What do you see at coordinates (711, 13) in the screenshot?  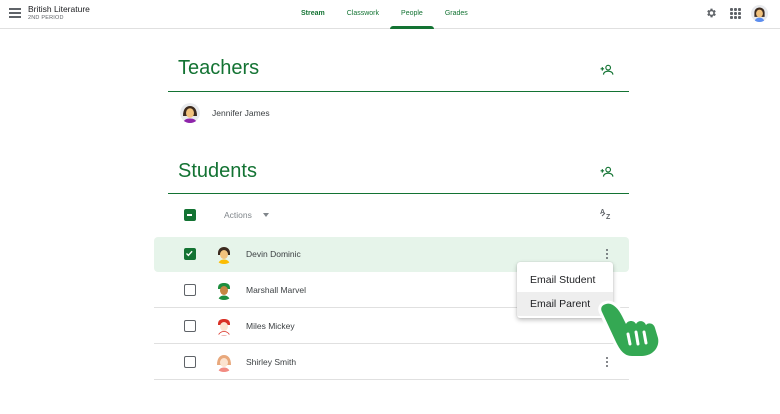 I see `gear-icon` at bounding box center [711, 13].